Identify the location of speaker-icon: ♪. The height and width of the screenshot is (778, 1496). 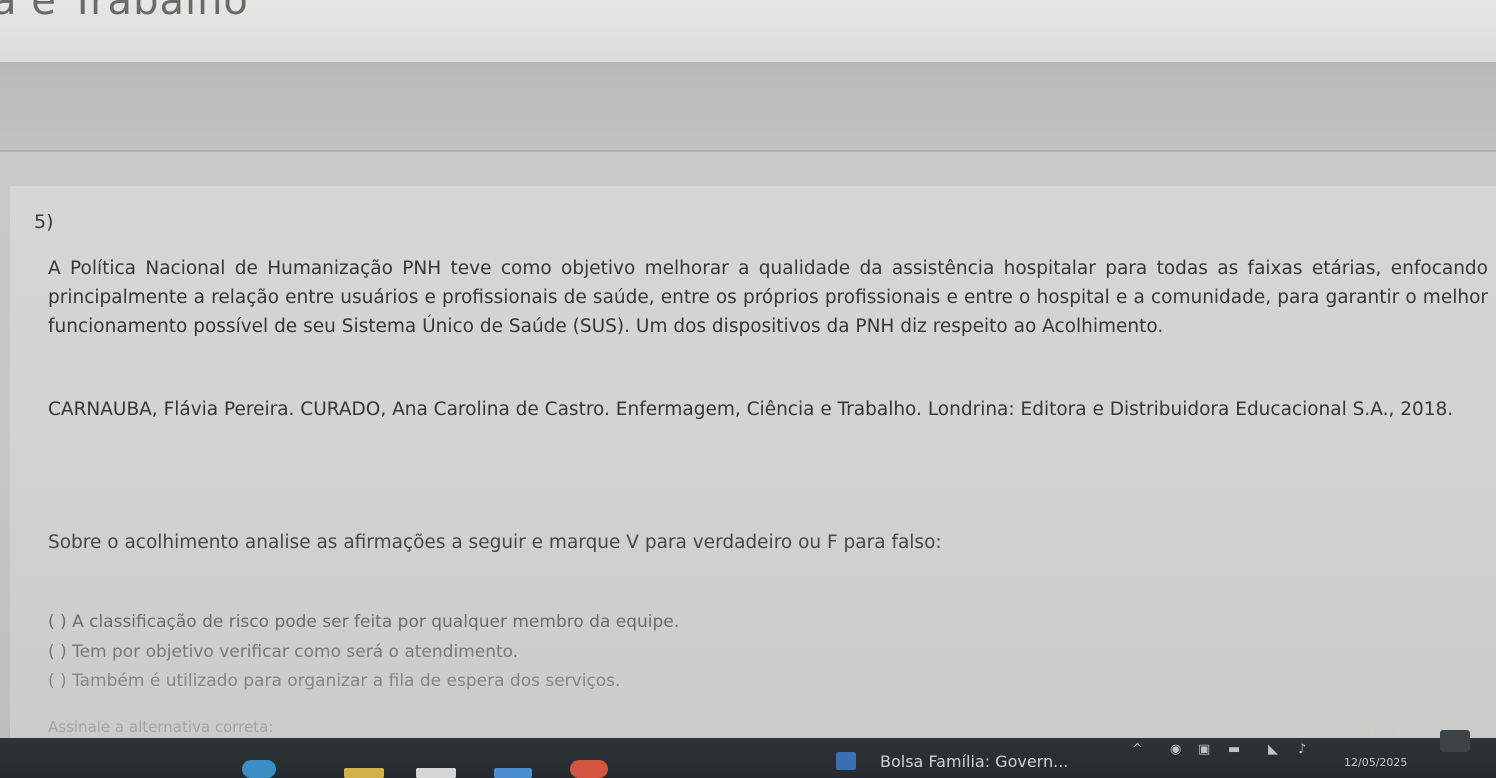
(1302, 749).